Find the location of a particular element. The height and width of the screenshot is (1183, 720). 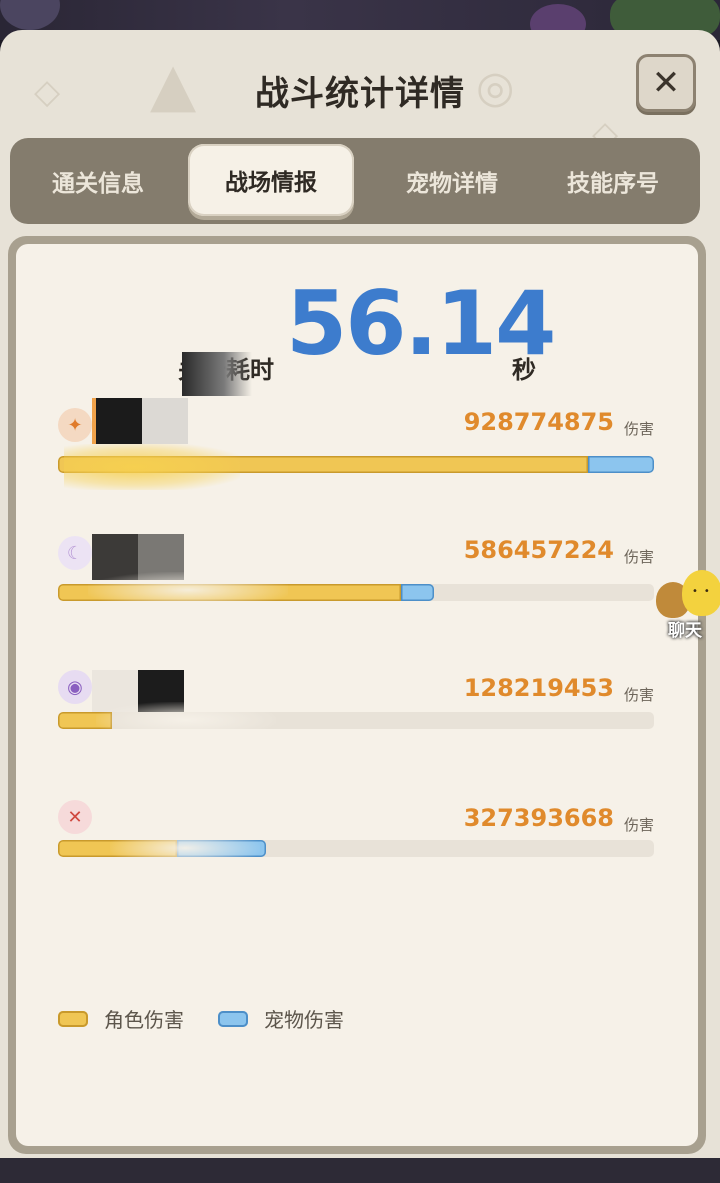

name-mosaic is located at coordinates (140, 421).